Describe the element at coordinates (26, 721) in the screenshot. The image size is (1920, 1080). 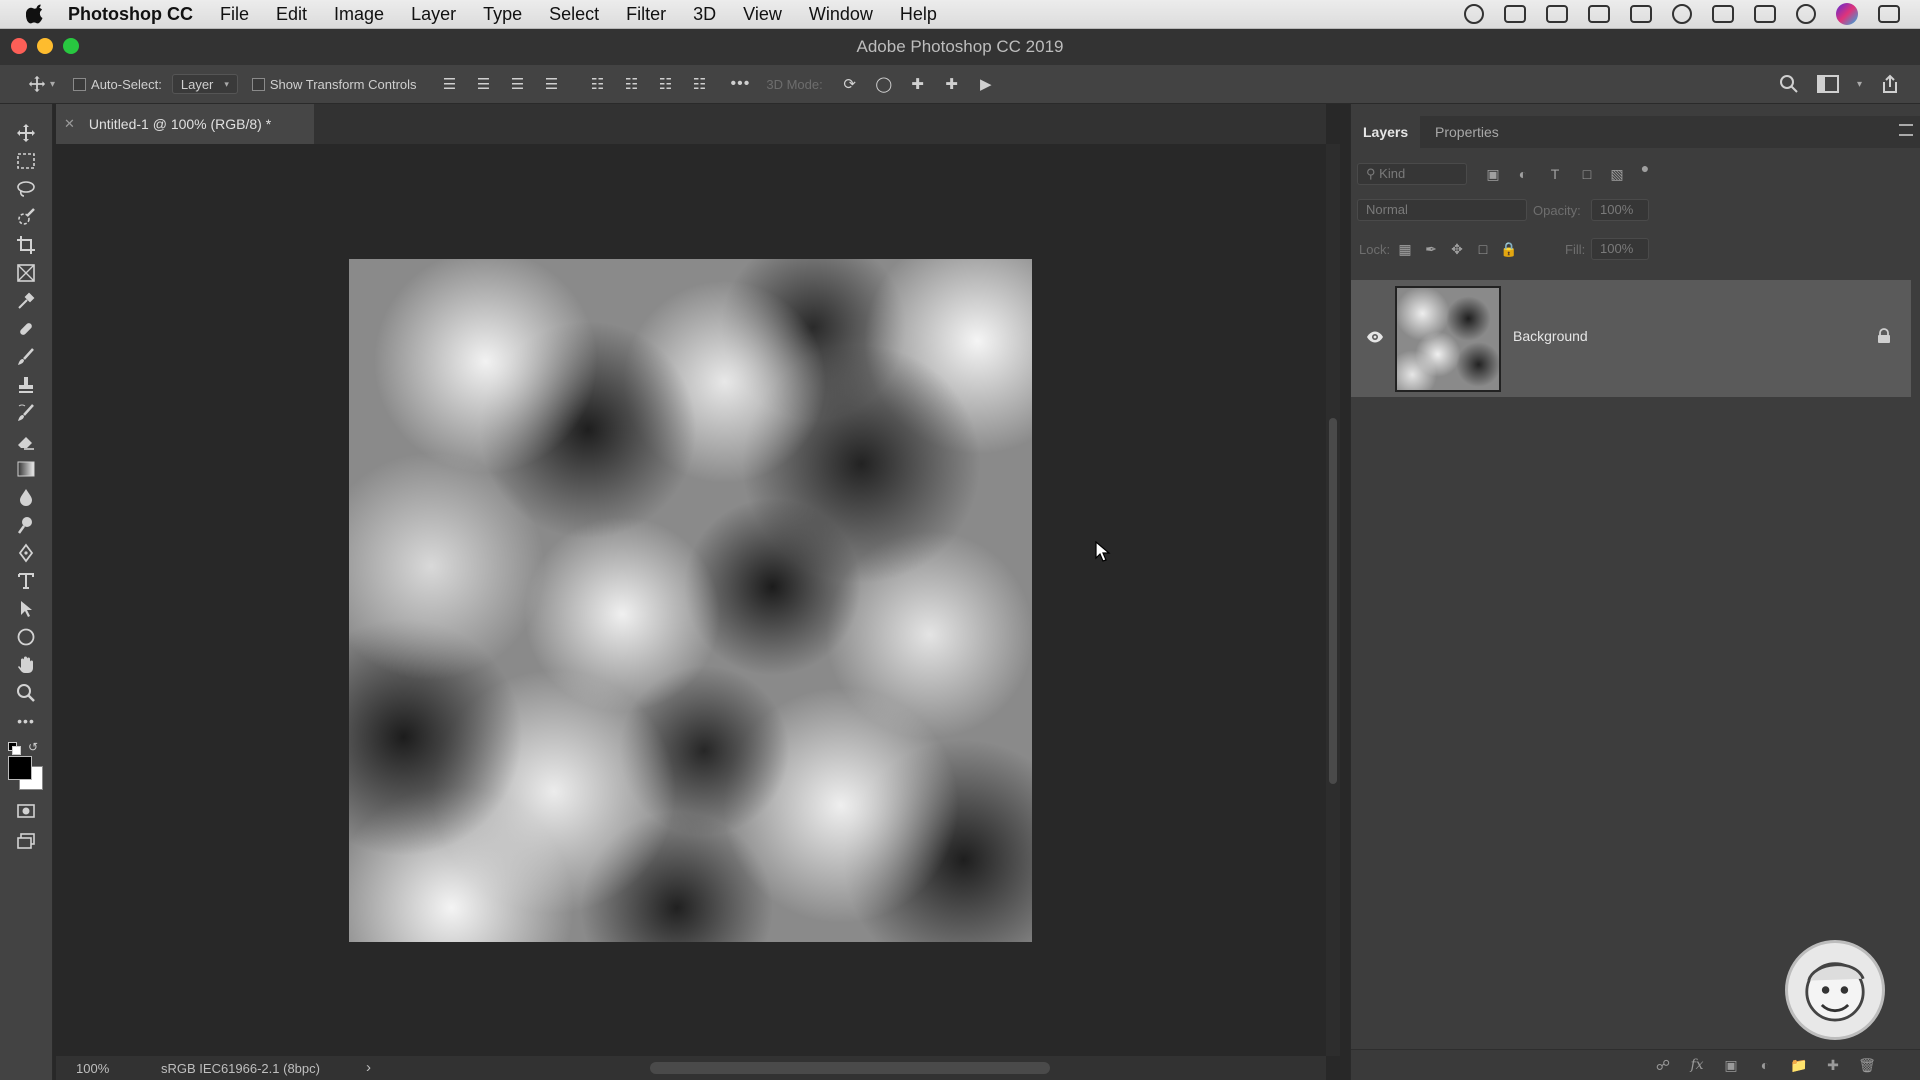
I see `edit-toolbar-icon: •••` at that location.